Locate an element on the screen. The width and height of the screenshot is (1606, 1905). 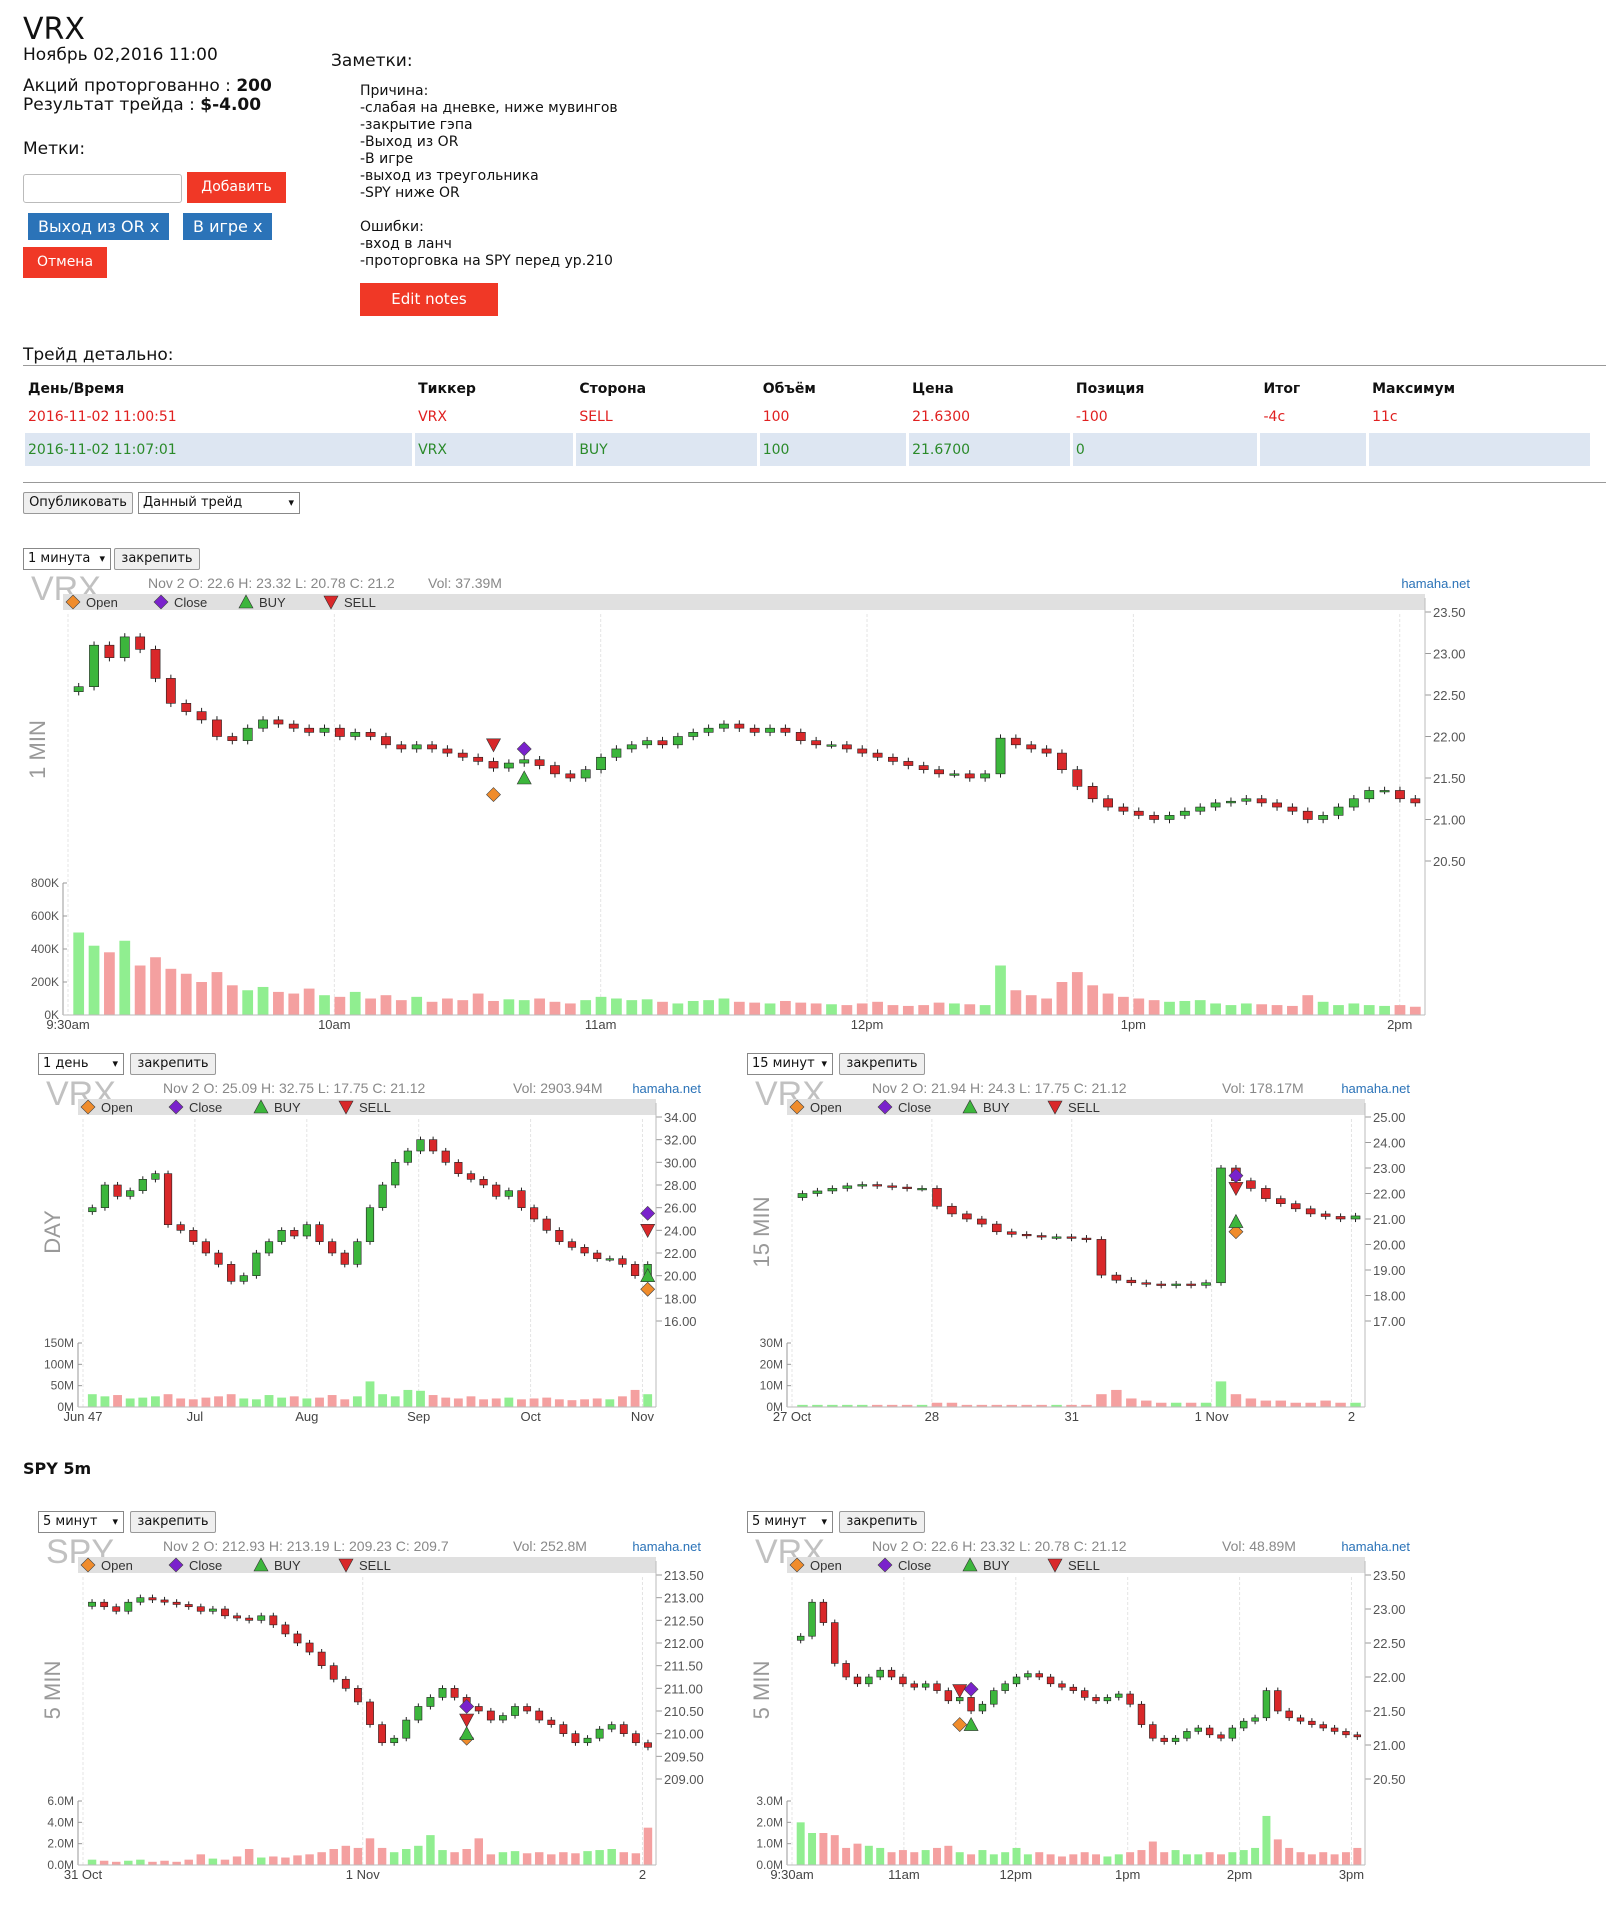
x-tick-label: 1pm is located at coordinates (1127, 1874).